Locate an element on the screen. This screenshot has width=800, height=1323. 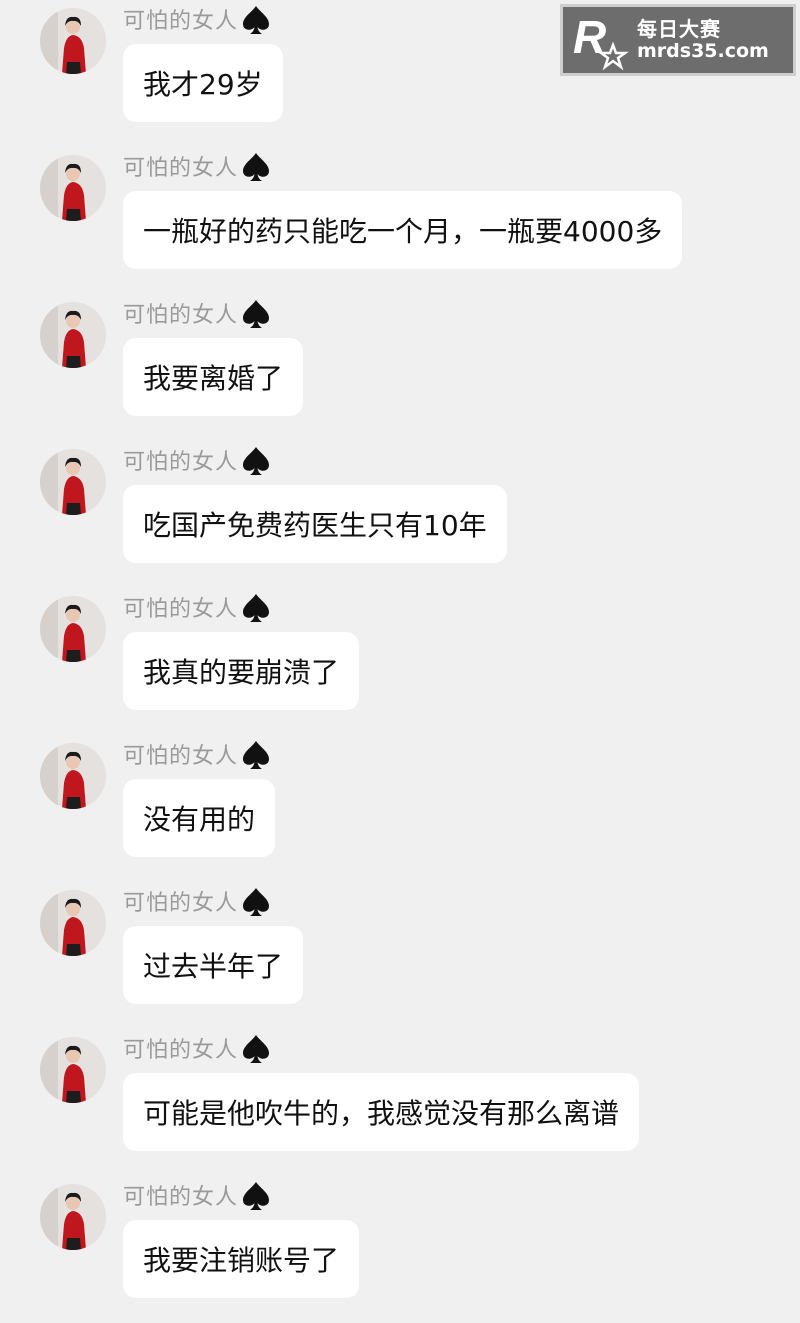
svg-text: R is located at coordinates (589, 37).